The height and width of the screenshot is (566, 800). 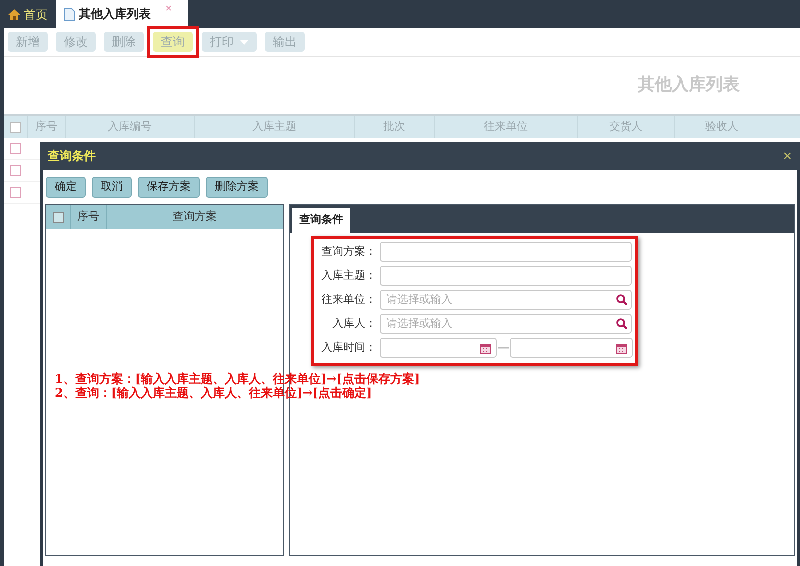 I want to click on page-tab: 首页, so click(x=28, y=15).